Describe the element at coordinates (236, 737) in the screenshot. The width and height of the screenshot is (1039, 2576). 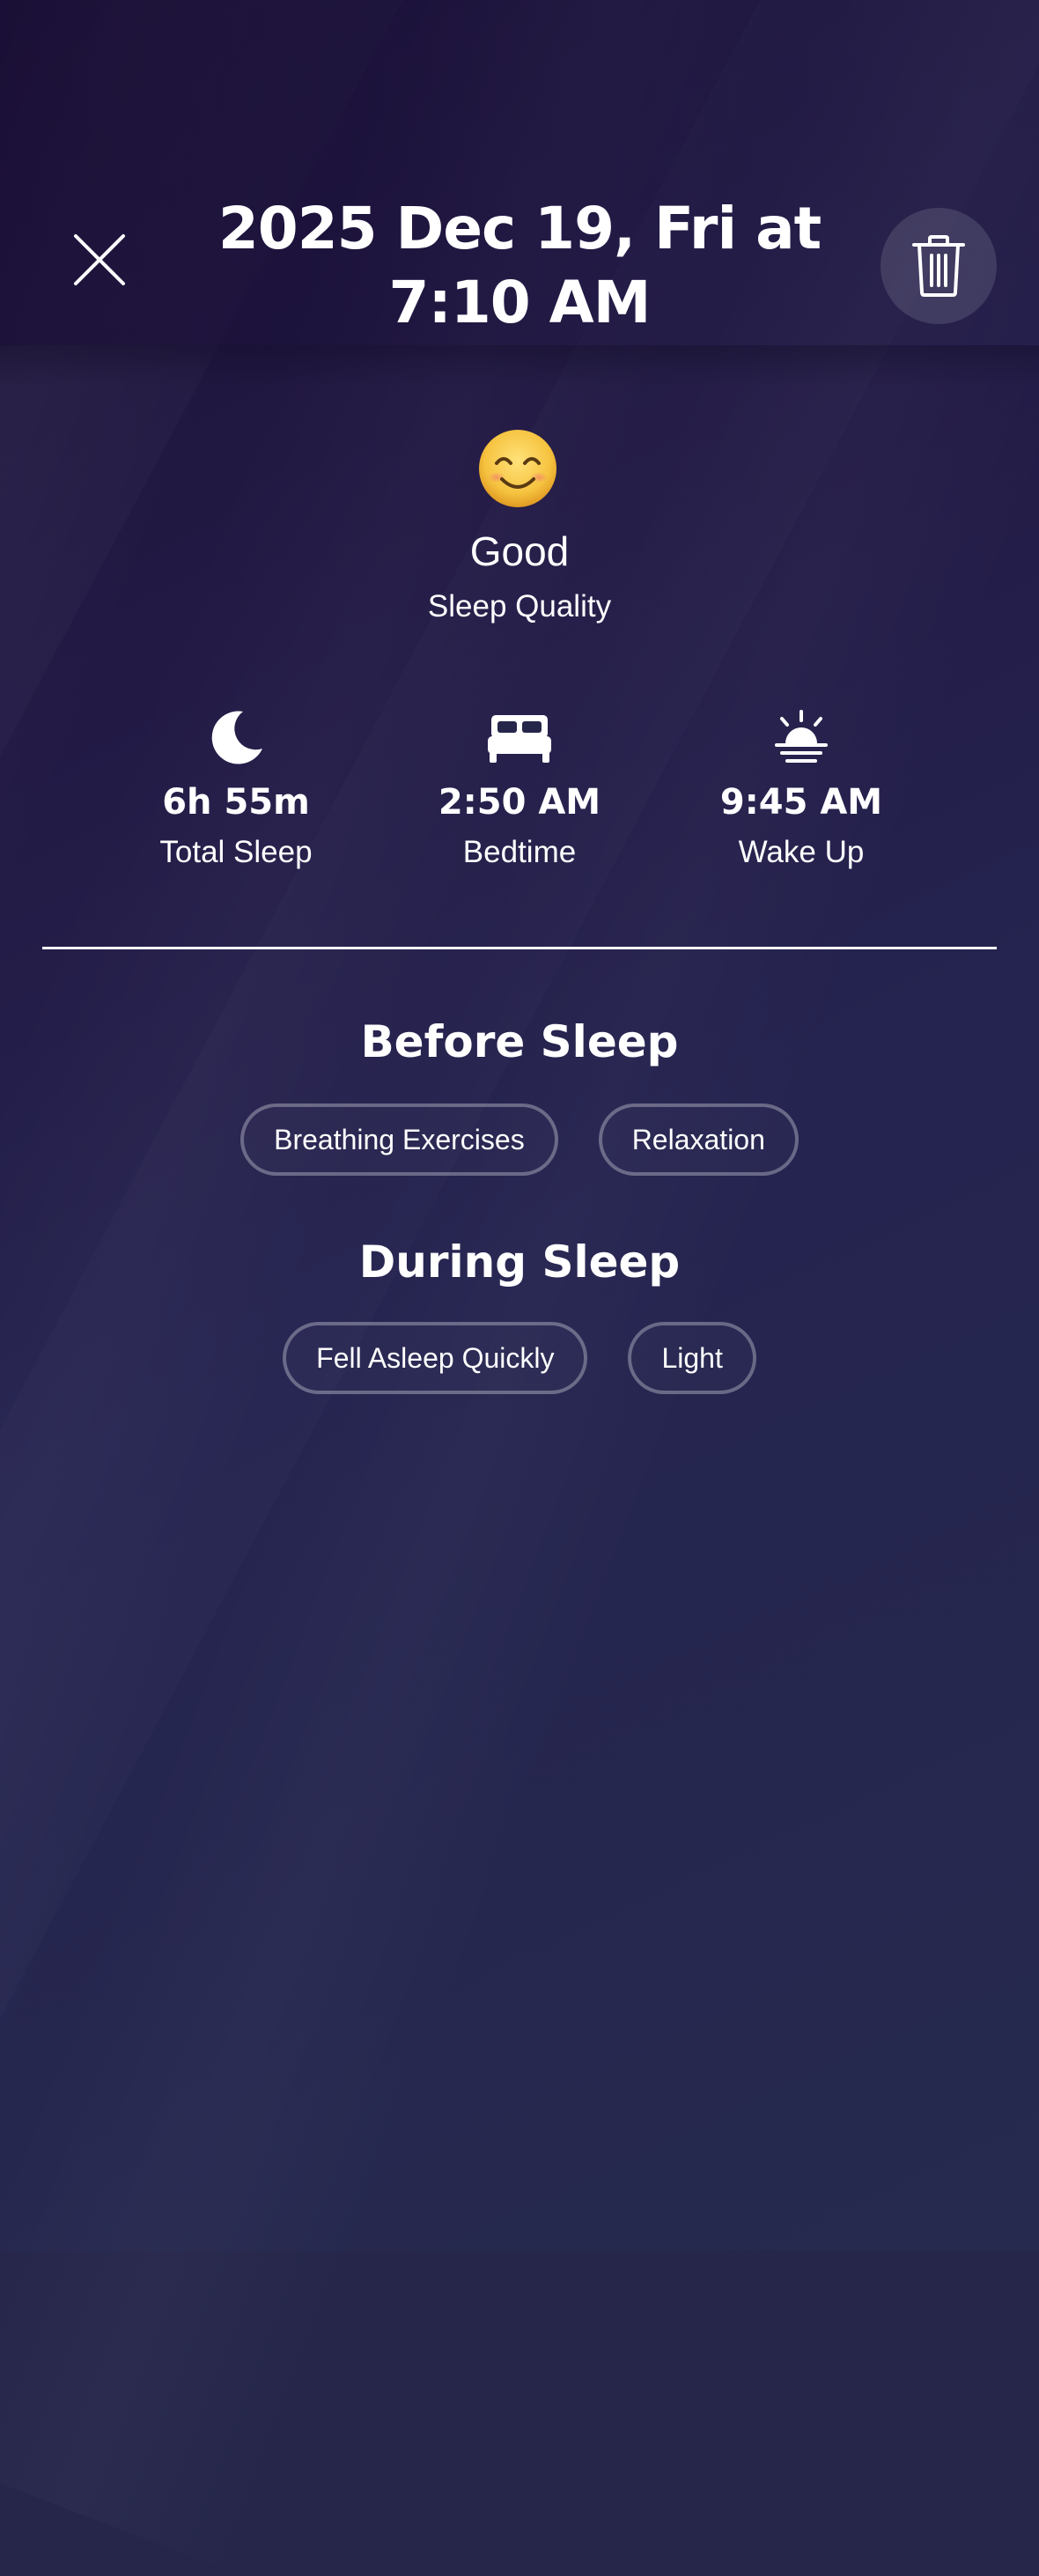
I see `moon-icon` at that location.